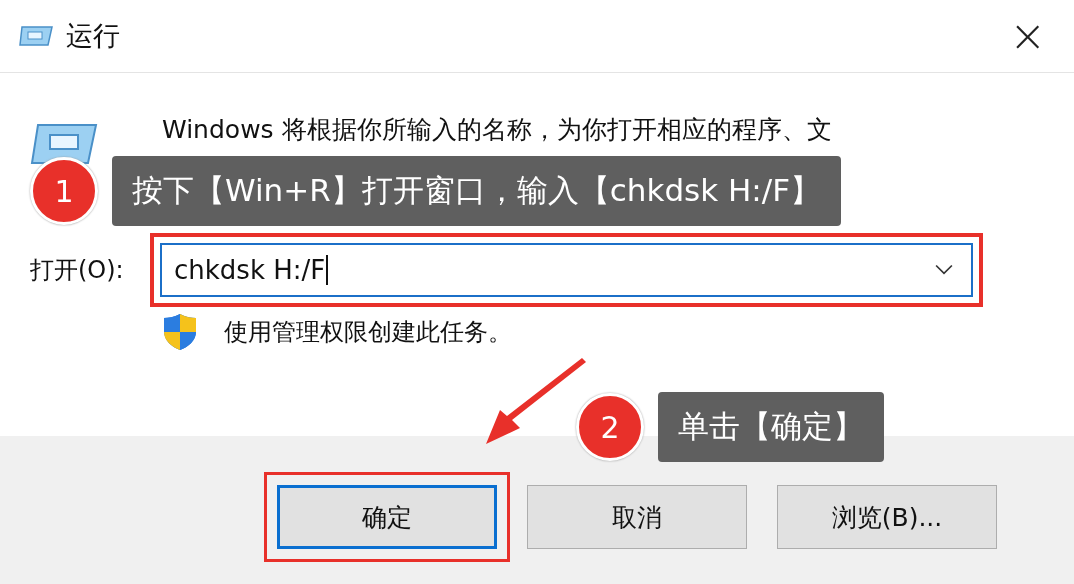  I want to click on dialog-button: 取消, so click(637, 517).